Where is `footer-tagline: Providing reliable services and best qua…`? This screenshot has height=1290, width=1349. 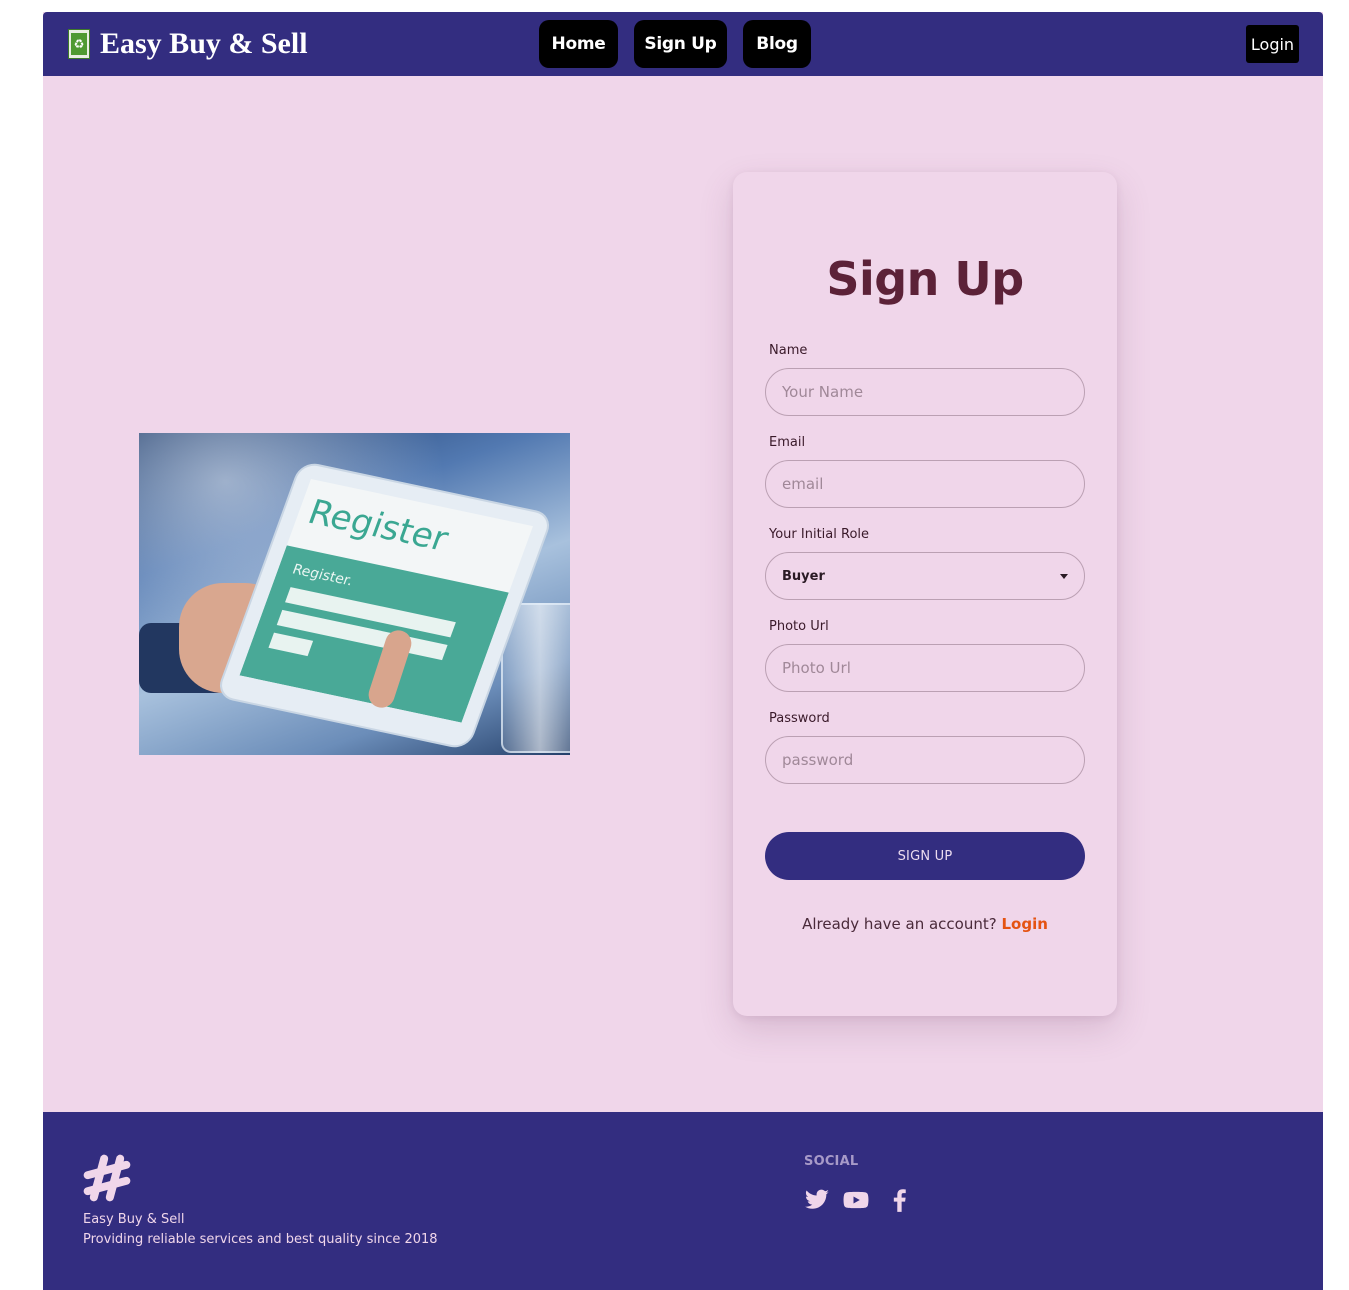
footer-tagline: Providing reliable services and best qua… is located at coordinates (260, 1239).